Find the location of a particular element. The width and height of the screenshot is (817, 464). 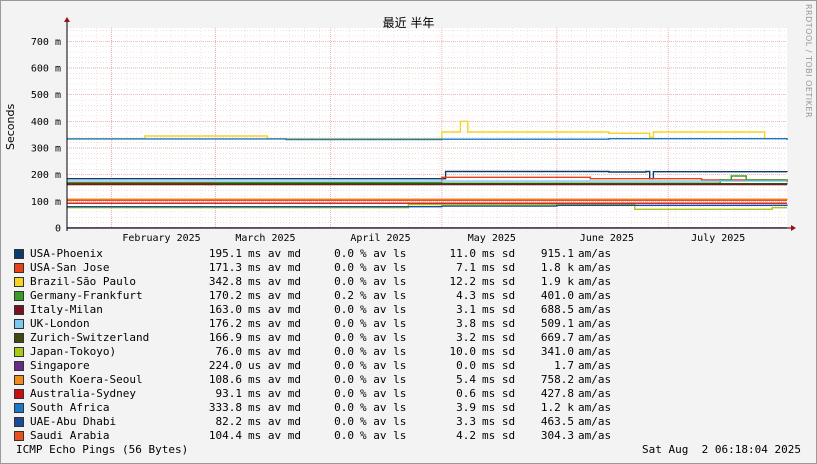

legend-amsd-value: 1.2 k is located at coordinates (557, 407).